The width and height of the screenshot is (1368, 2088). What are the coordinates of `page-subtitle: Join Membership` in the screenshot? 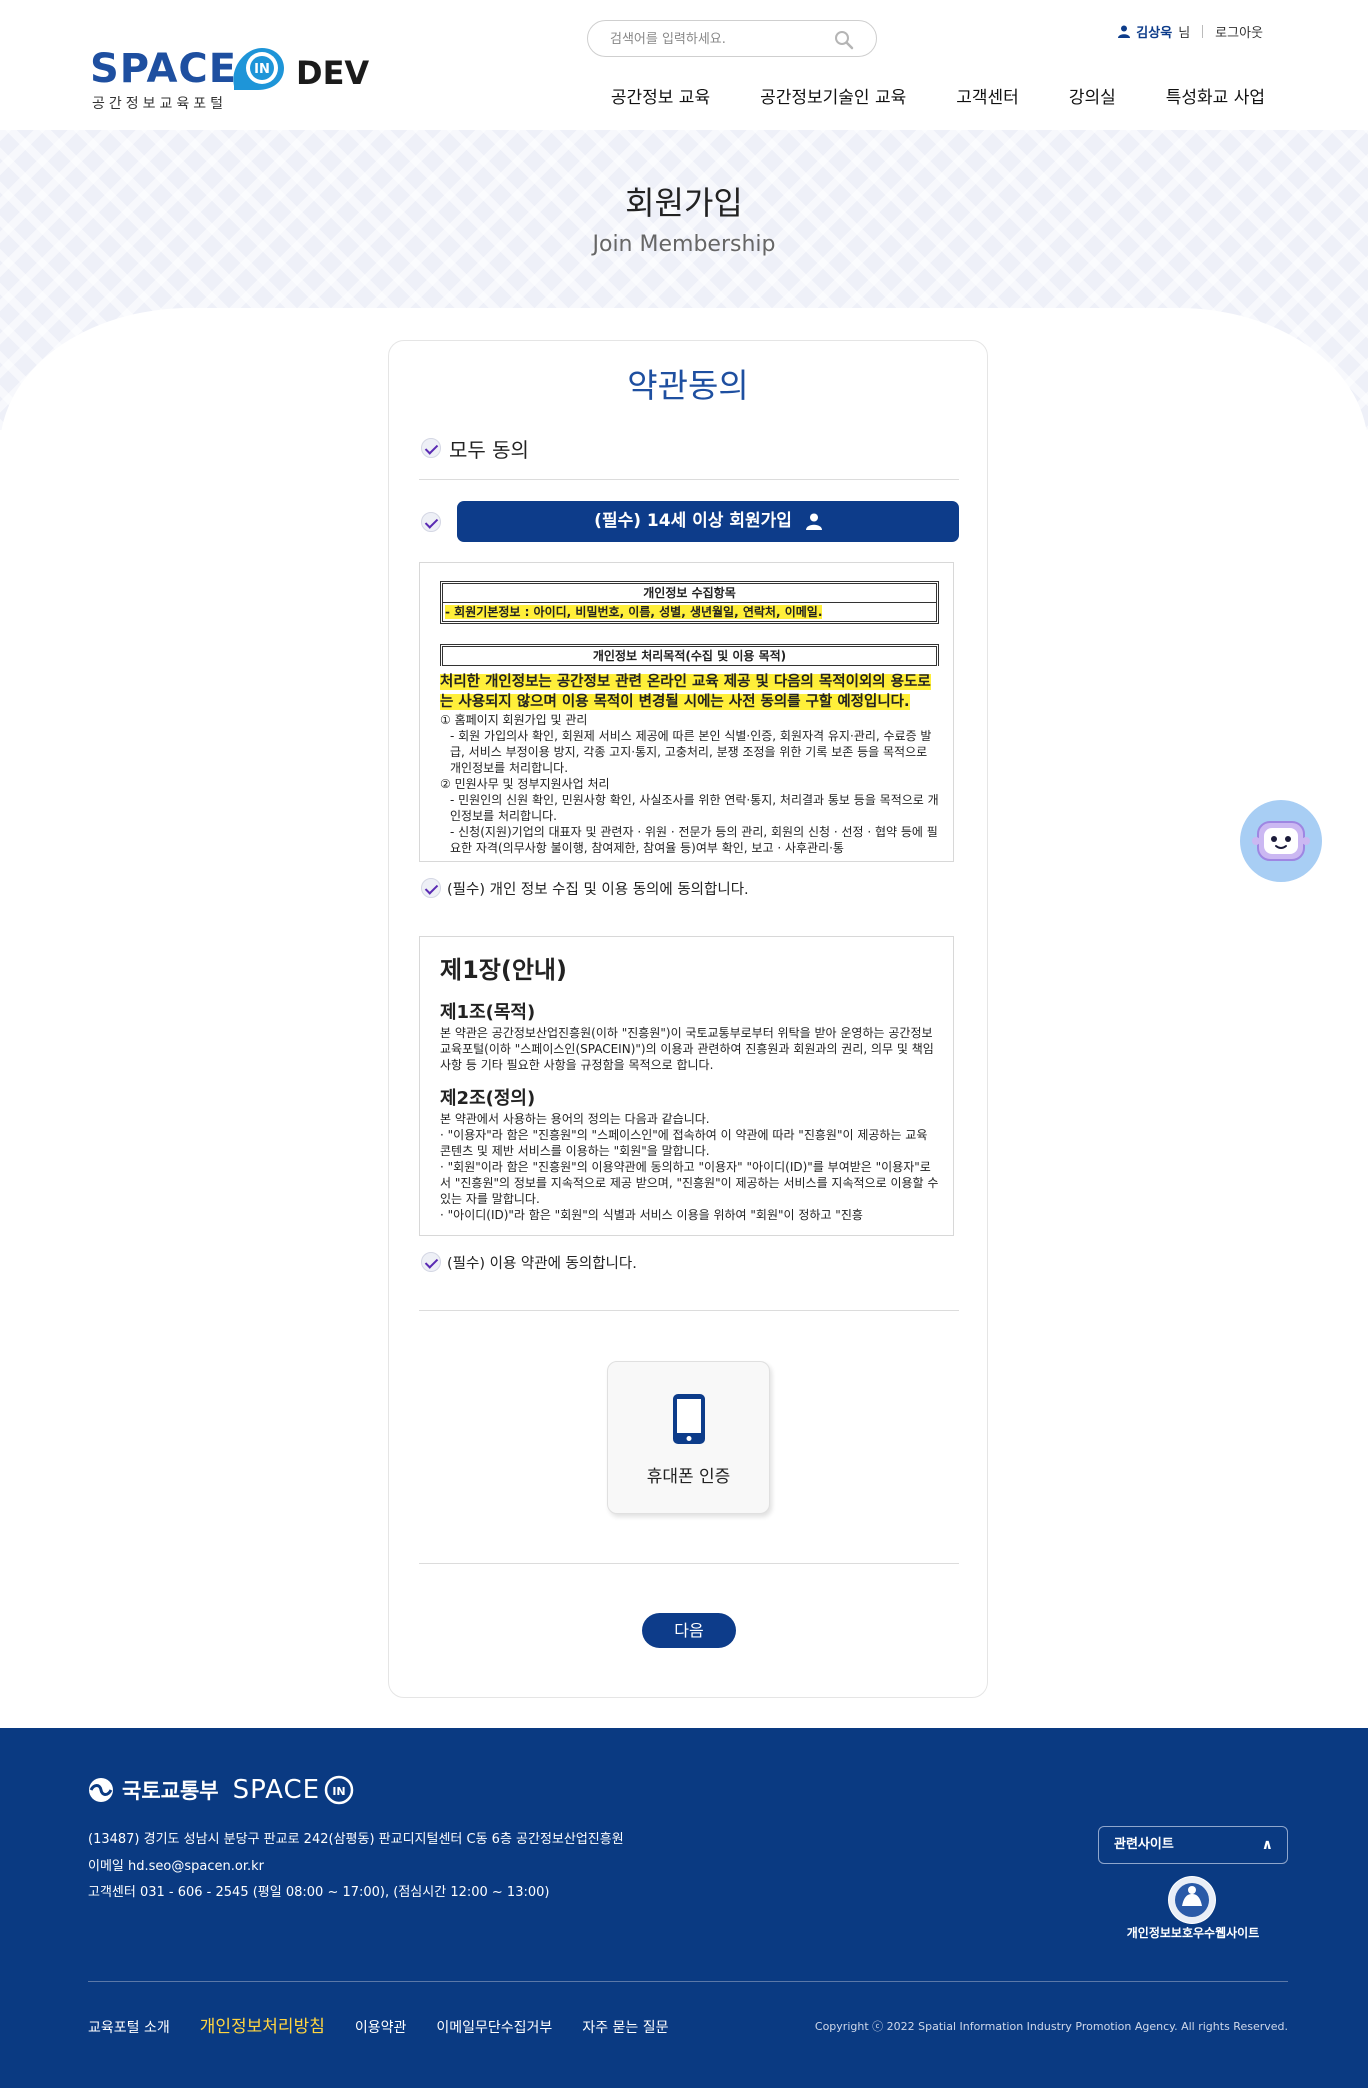 It's located at (684, 244).